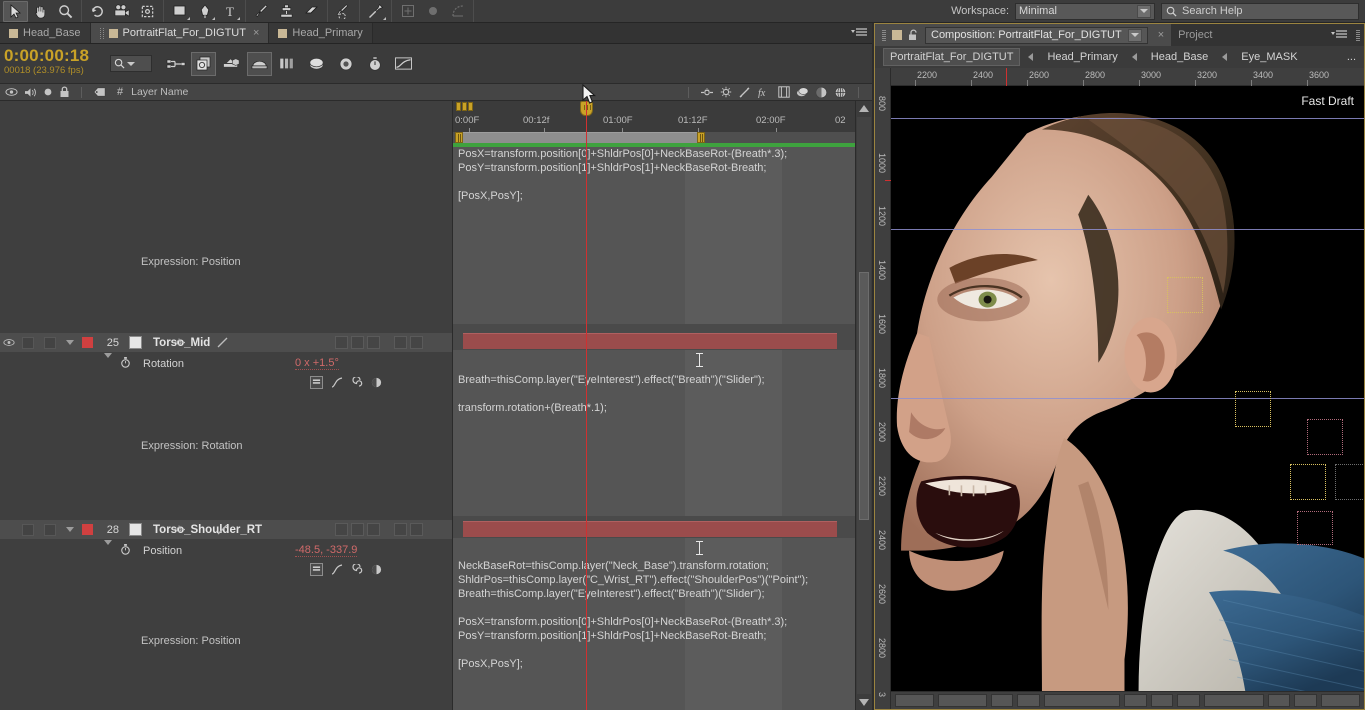 The width and height of the screenshot is (1365, 710). Describe the element at coordinates (432, 11) in the screenshot. I see `ellipse-icon` at that location.